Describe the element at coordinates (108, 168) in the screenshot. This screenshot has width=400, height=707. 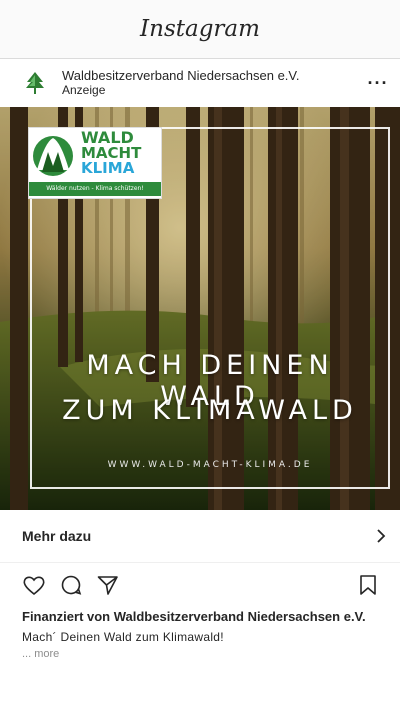
I see `logo-line-3: KLIMA` at that location.